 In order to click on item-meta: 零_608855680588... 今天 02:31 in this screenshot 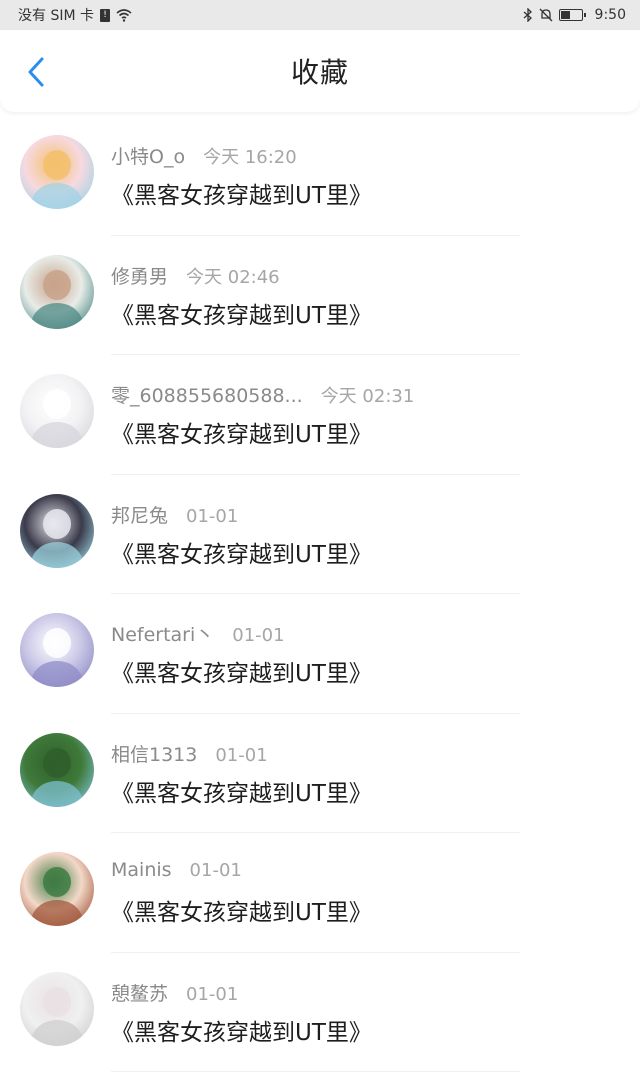, I will do `click(262, 394)`.